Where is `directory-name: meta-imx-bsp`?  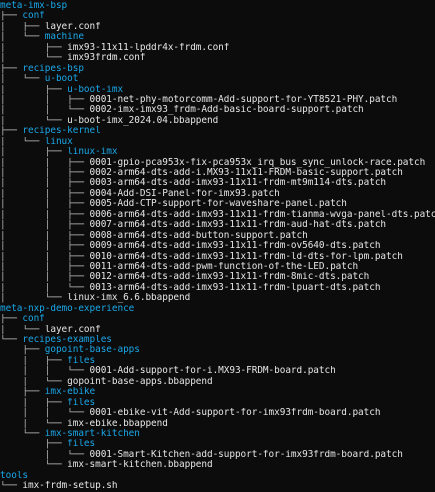
directory-name: meta-imx-bsp is located at coordinates (34, 6).